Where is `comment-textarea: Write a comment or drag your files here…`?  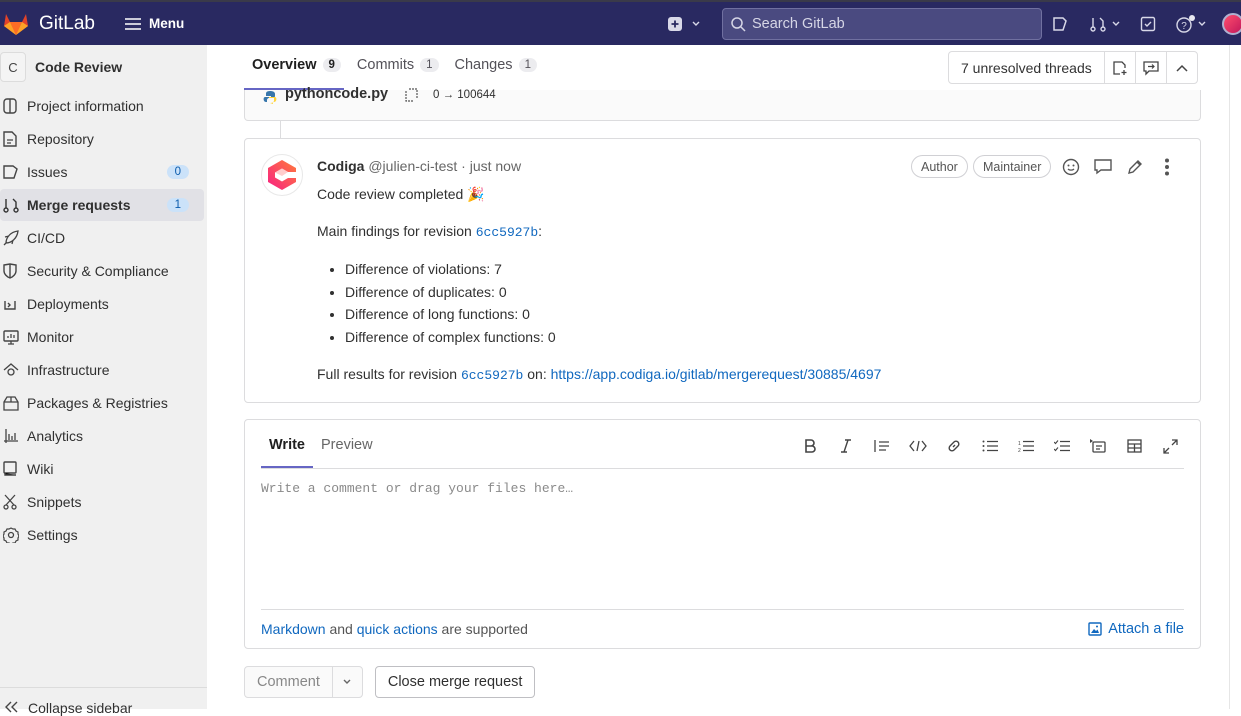 comment-textarea: Write a comment or drag your files here… is located at coordinates (417, 488).